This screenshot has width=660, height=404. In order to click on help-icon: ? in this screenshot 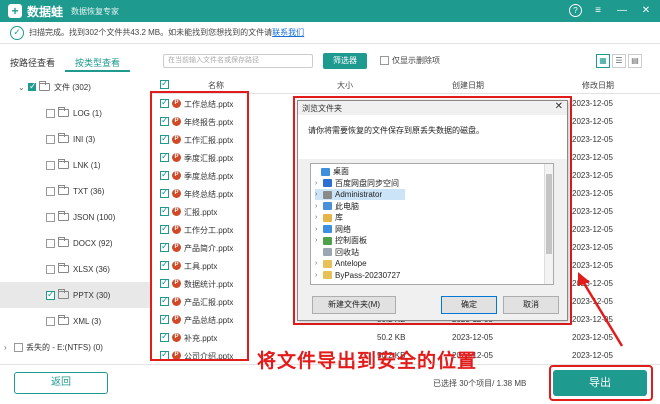, I will do `click(575, 10)`.